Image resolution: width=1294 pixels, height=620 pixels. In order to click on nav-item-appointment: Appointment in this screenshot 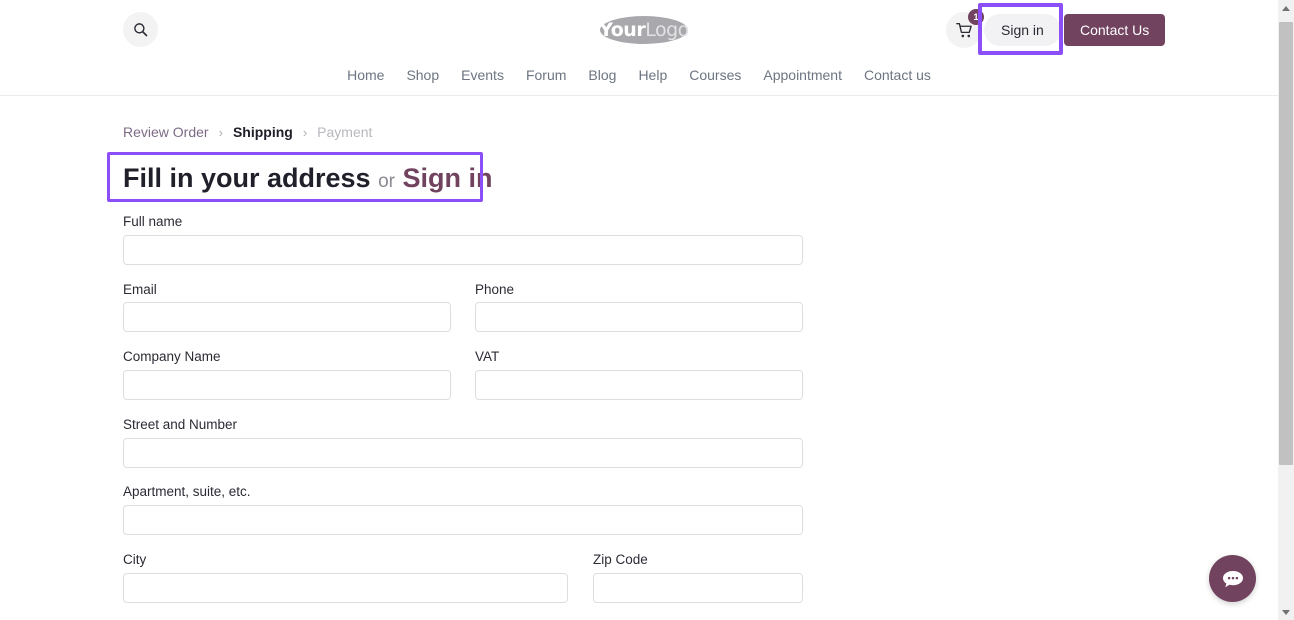, I will do `click(802, 75)`.